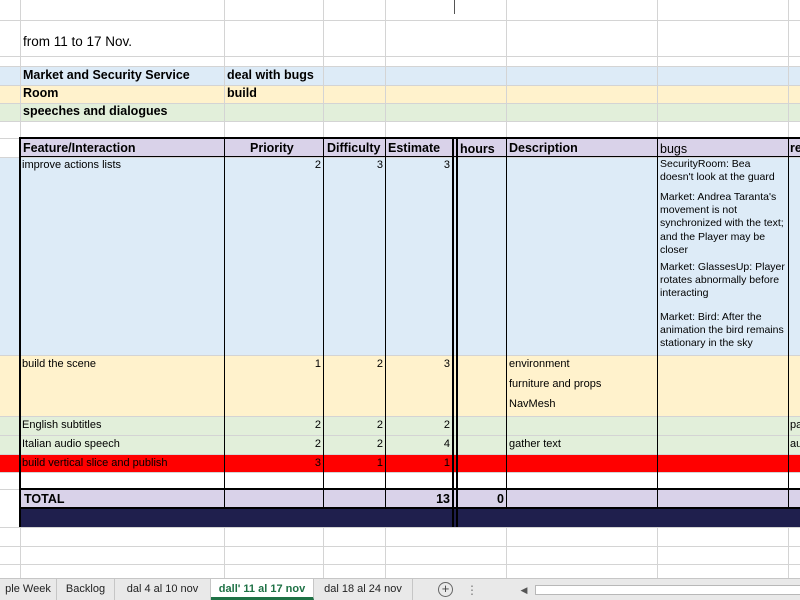 This screenshot has height=600, width=800. I want to click on header-feature: Feature/Interaction, so click(79, 148).